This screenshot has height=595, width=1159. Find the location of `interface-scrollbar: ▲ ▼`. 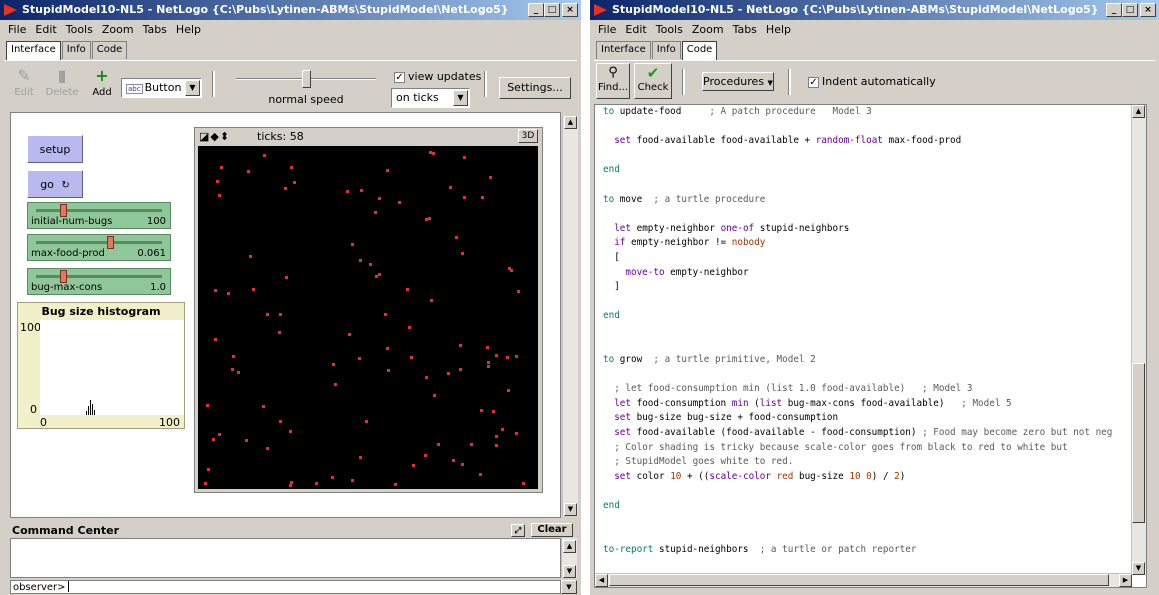

interface-scrollbar: ▲ ▼ is located at coordinates (570, 316).